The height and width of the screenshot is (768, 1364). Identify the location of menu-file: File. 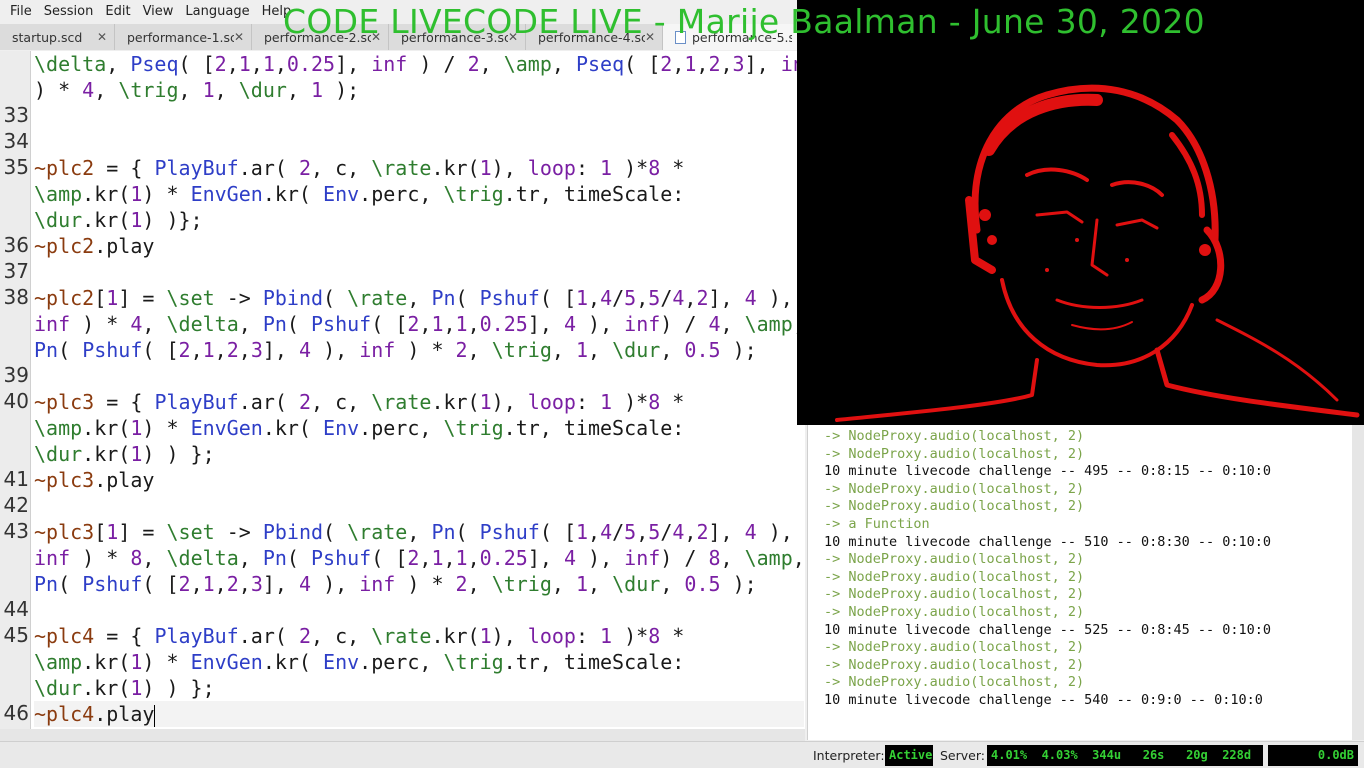
(21, 12).